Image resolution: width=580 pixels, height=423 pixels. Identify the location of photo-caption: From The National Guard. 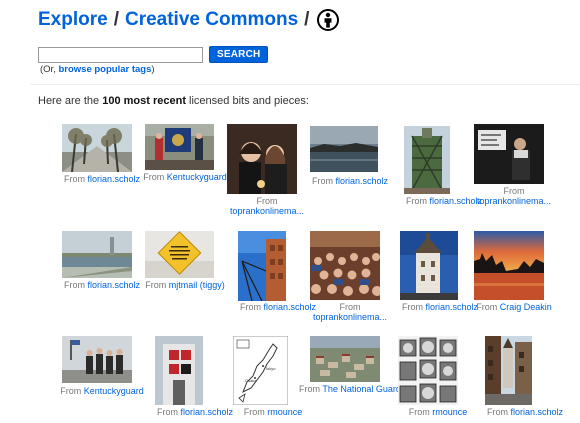
(350, 389).